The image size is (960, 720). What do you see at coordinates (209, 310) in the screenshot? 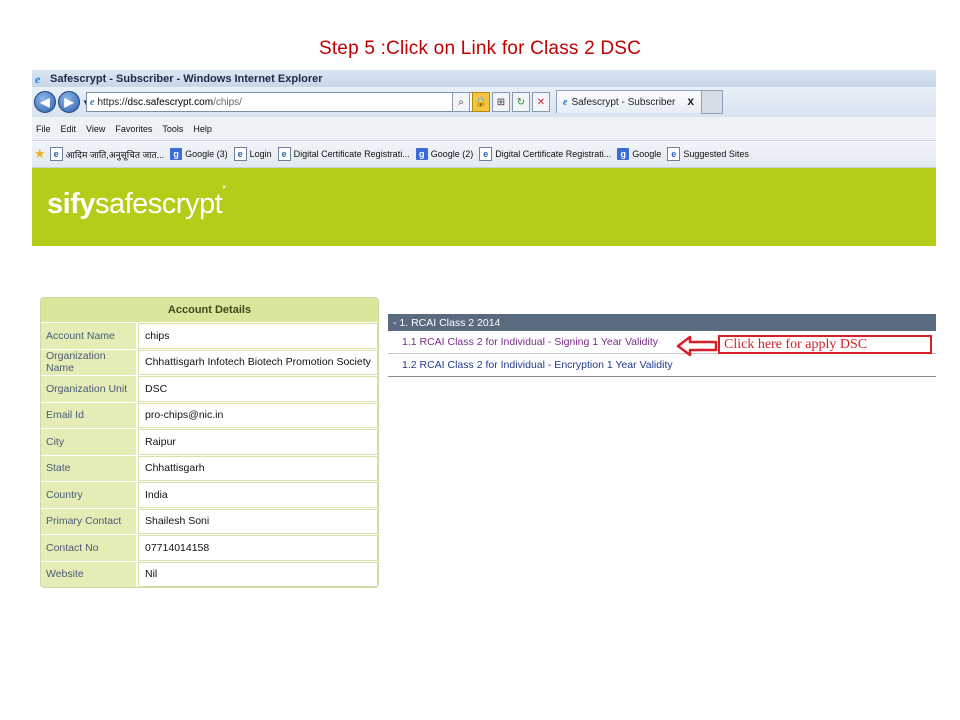
I see `account-details-heading: Account Details` at bounding box center [209, 310].